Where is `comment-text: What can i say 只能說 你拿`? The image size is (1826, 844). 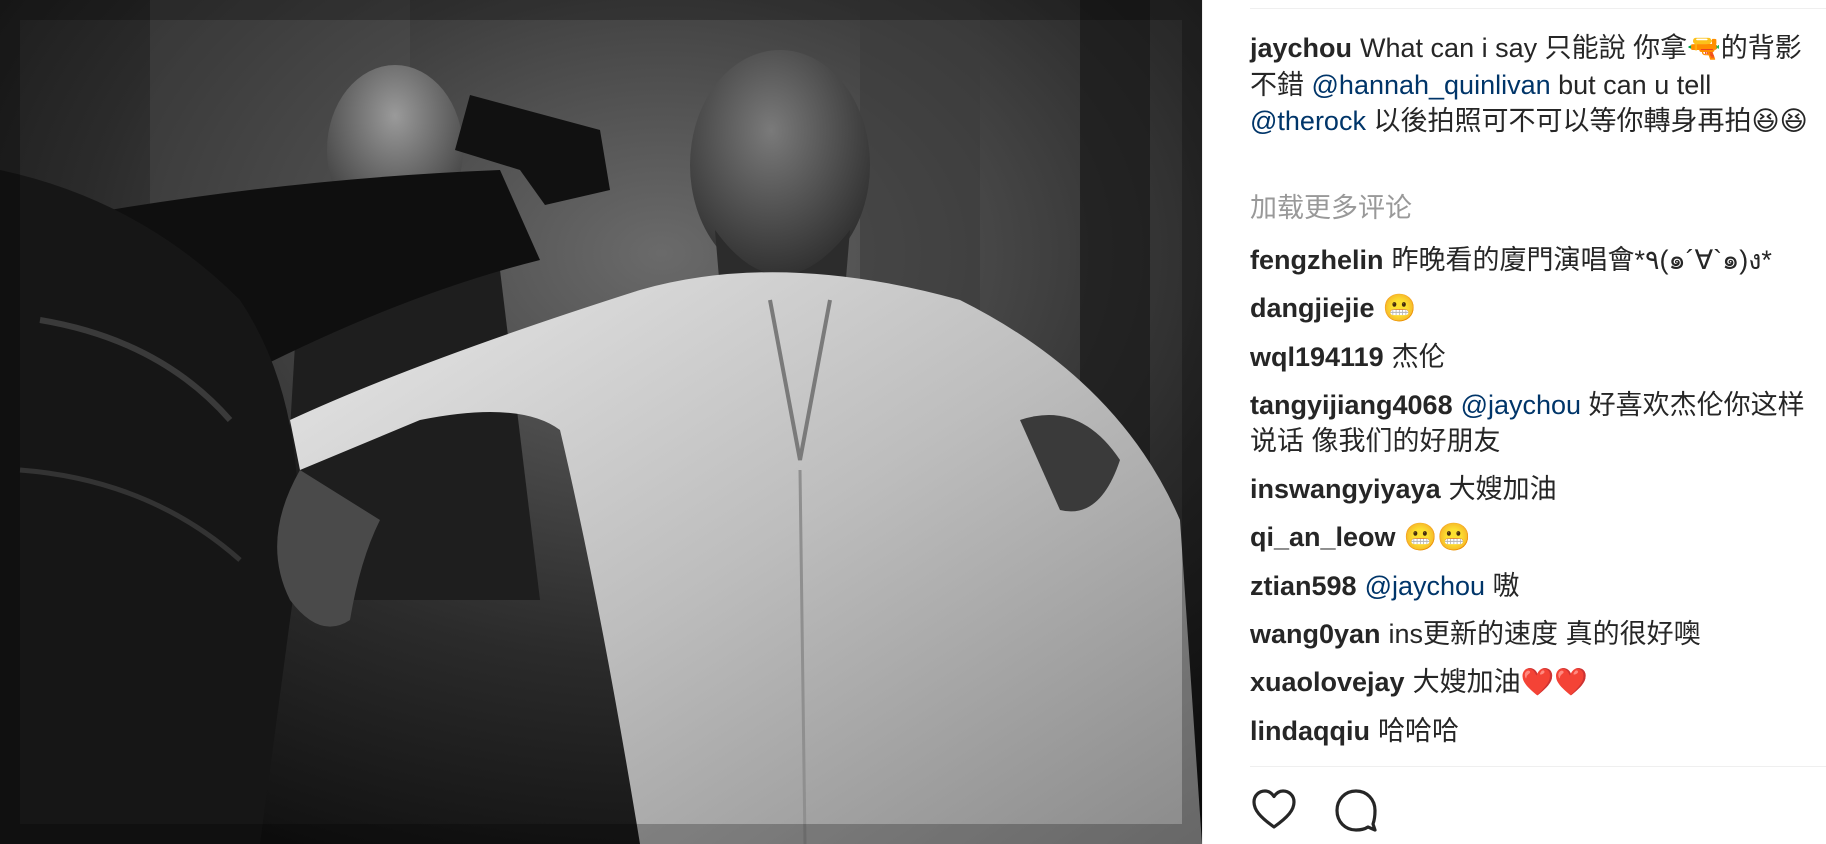 comment-text: What can i say 只能說 你拿 is located at coordinates (1524, 48).